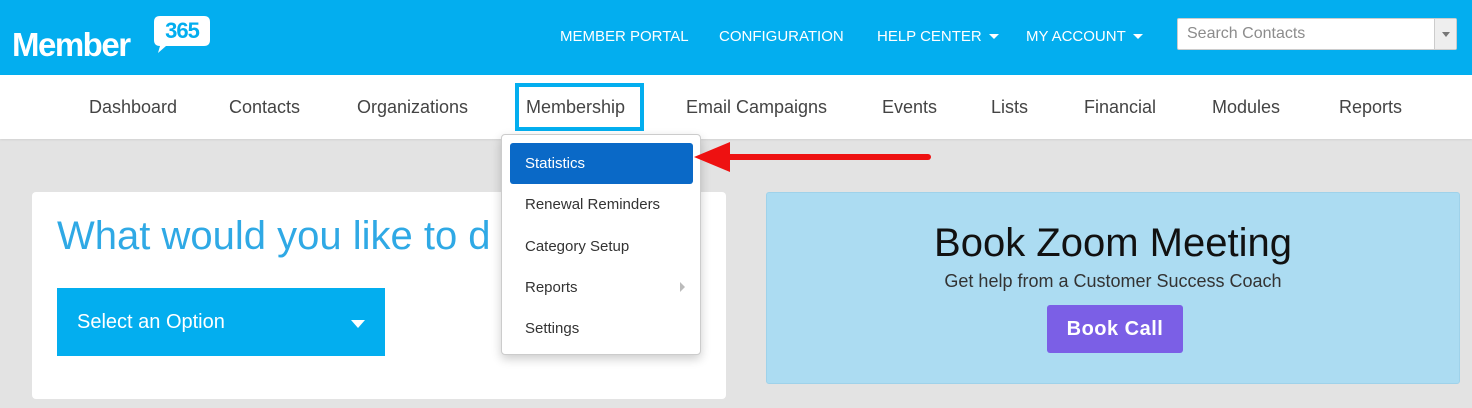  I want to click on menu-item-renewal-reminders: Renewal Reminders, so click(601, 204).